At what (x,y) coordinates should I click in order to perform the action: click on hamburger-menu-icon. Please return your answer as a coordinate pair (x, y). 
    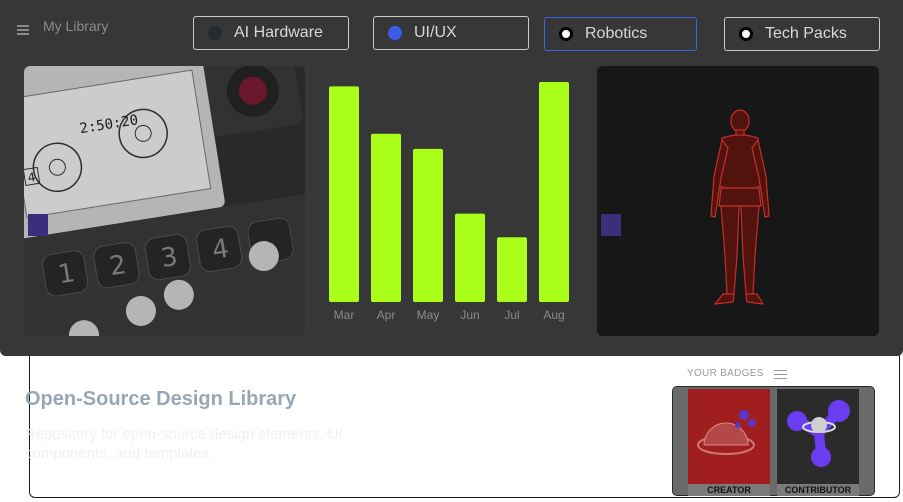
    Looking at the image, I should click on (23, 30).